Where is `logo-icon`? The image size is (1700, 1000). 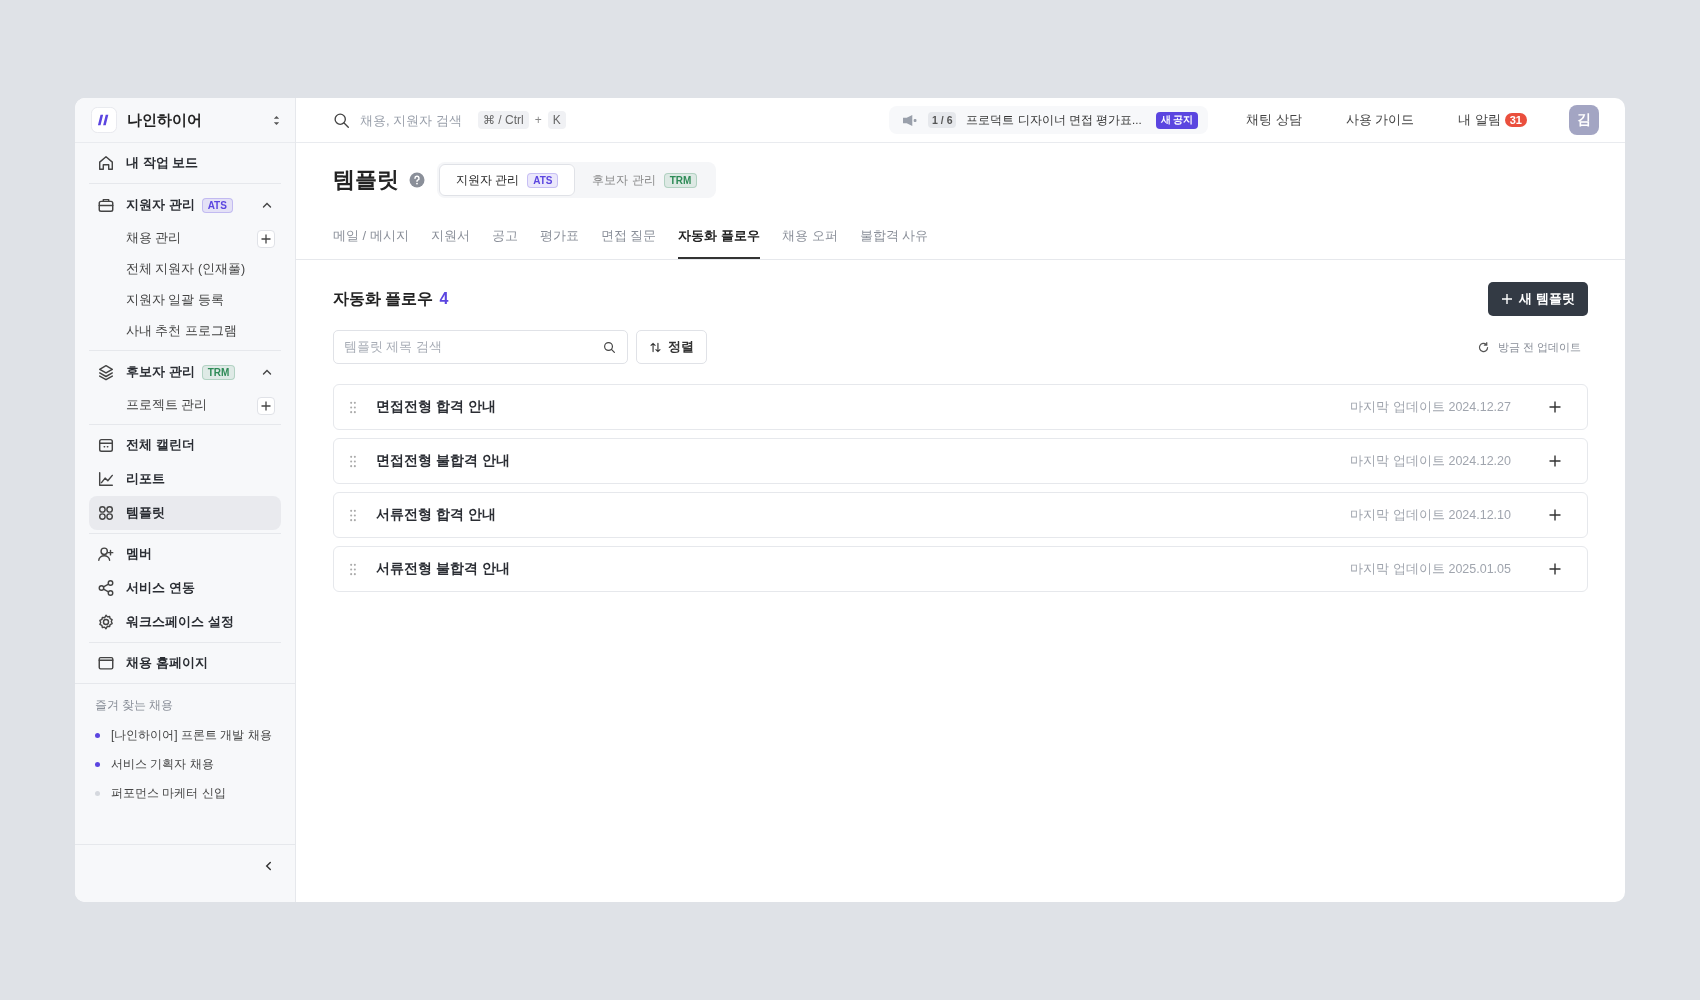 logo-icon is located at coordinates (104, 120).